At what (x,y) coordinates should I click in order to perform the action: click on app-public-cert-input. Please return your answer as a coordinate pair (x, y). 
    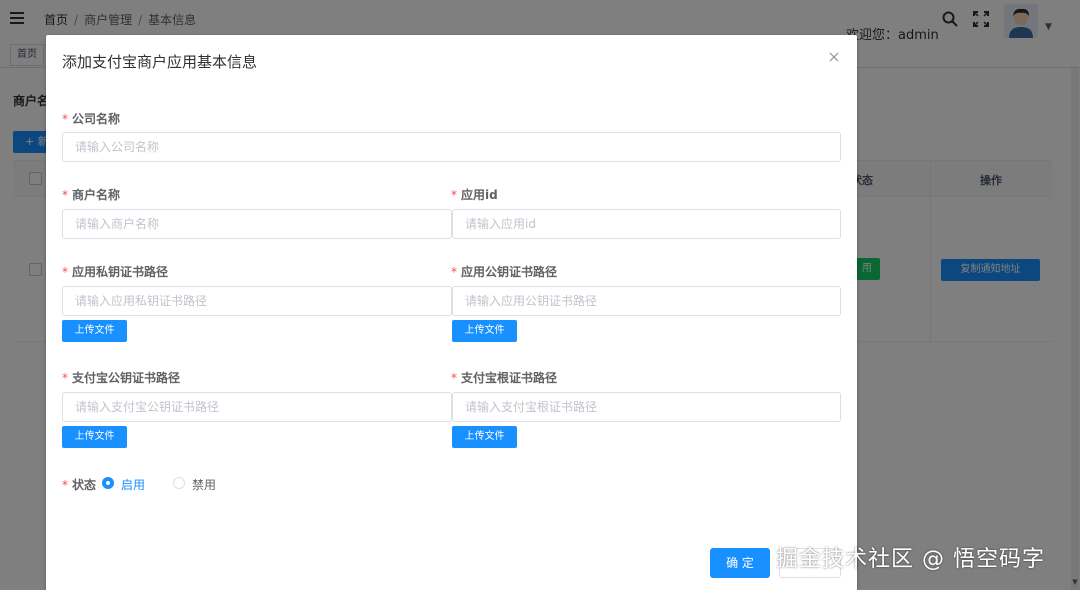
    Looking at the image, I should click on (646, 301).